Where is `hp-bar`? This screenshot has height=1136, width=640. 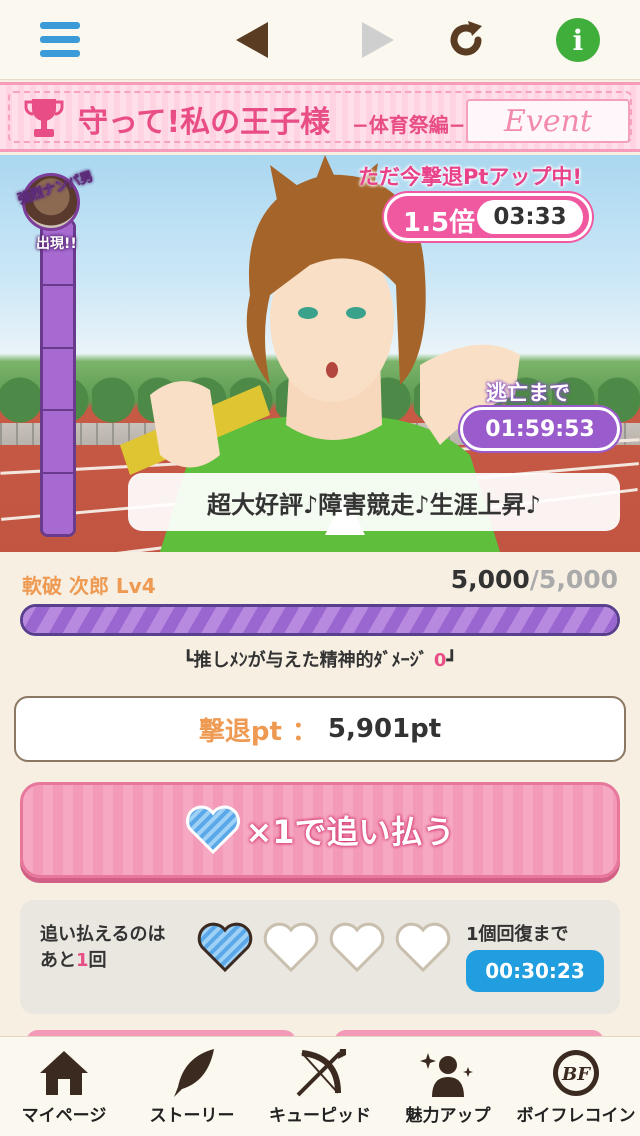 hp-bar is located at coordinates (320, 620).